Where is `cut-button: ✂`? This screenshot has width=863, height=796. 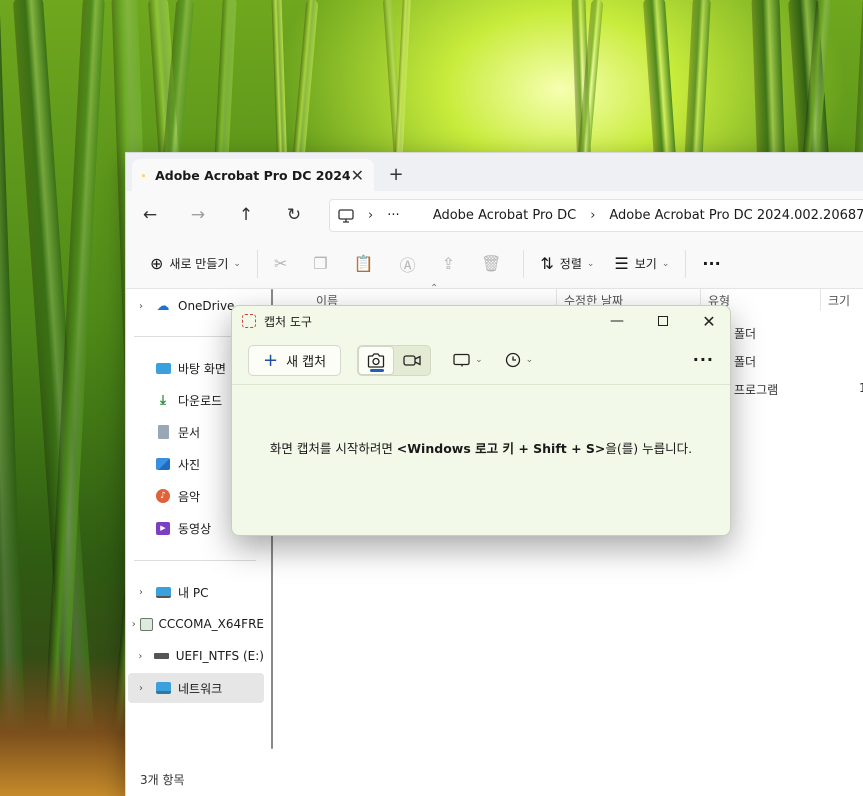
cut-button: ✂ is located at coordinates (283, 264).